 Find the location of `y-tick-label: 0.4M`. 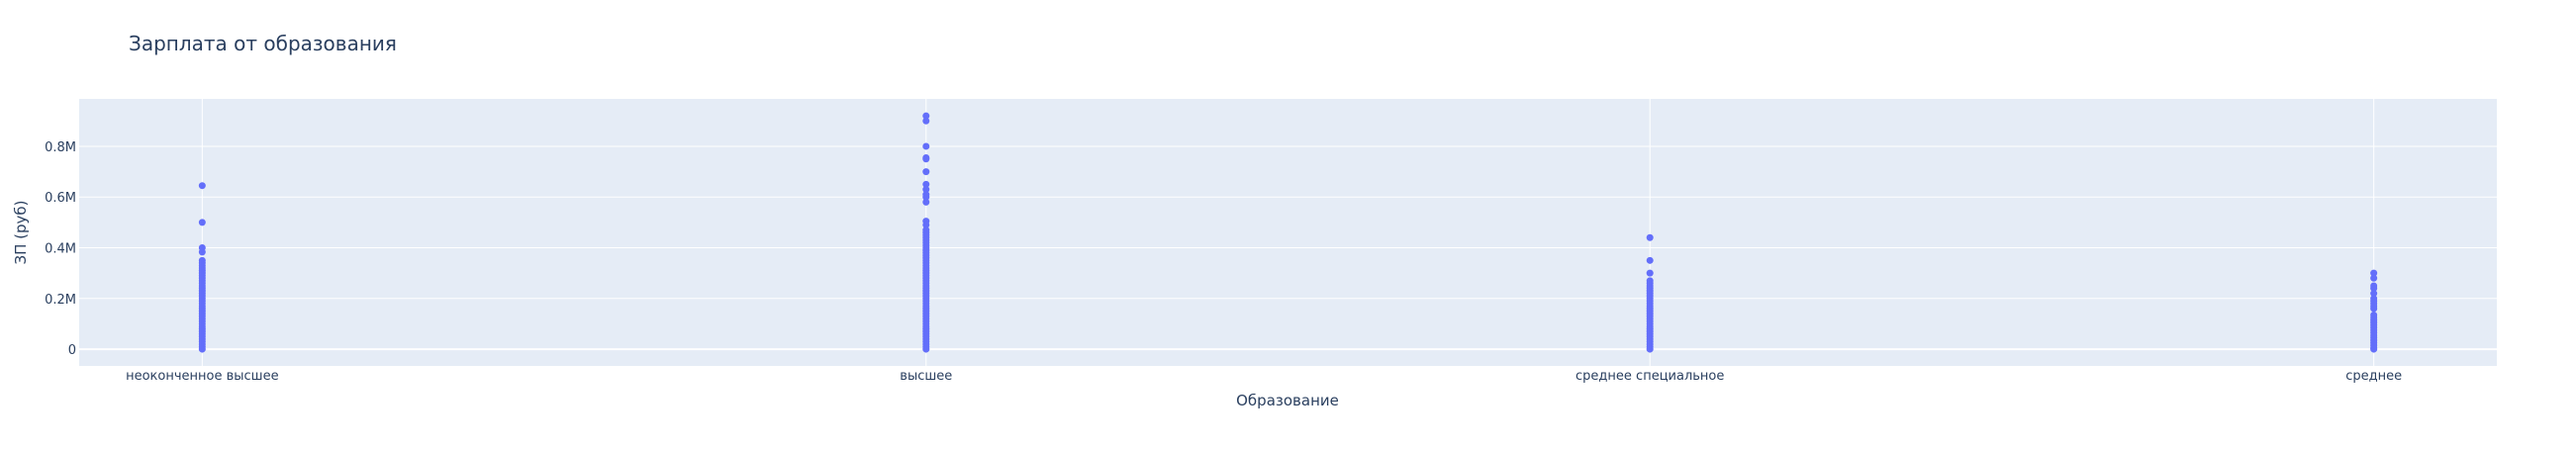

y-tick-label: 0.4M is located at coordinates (60, 249).